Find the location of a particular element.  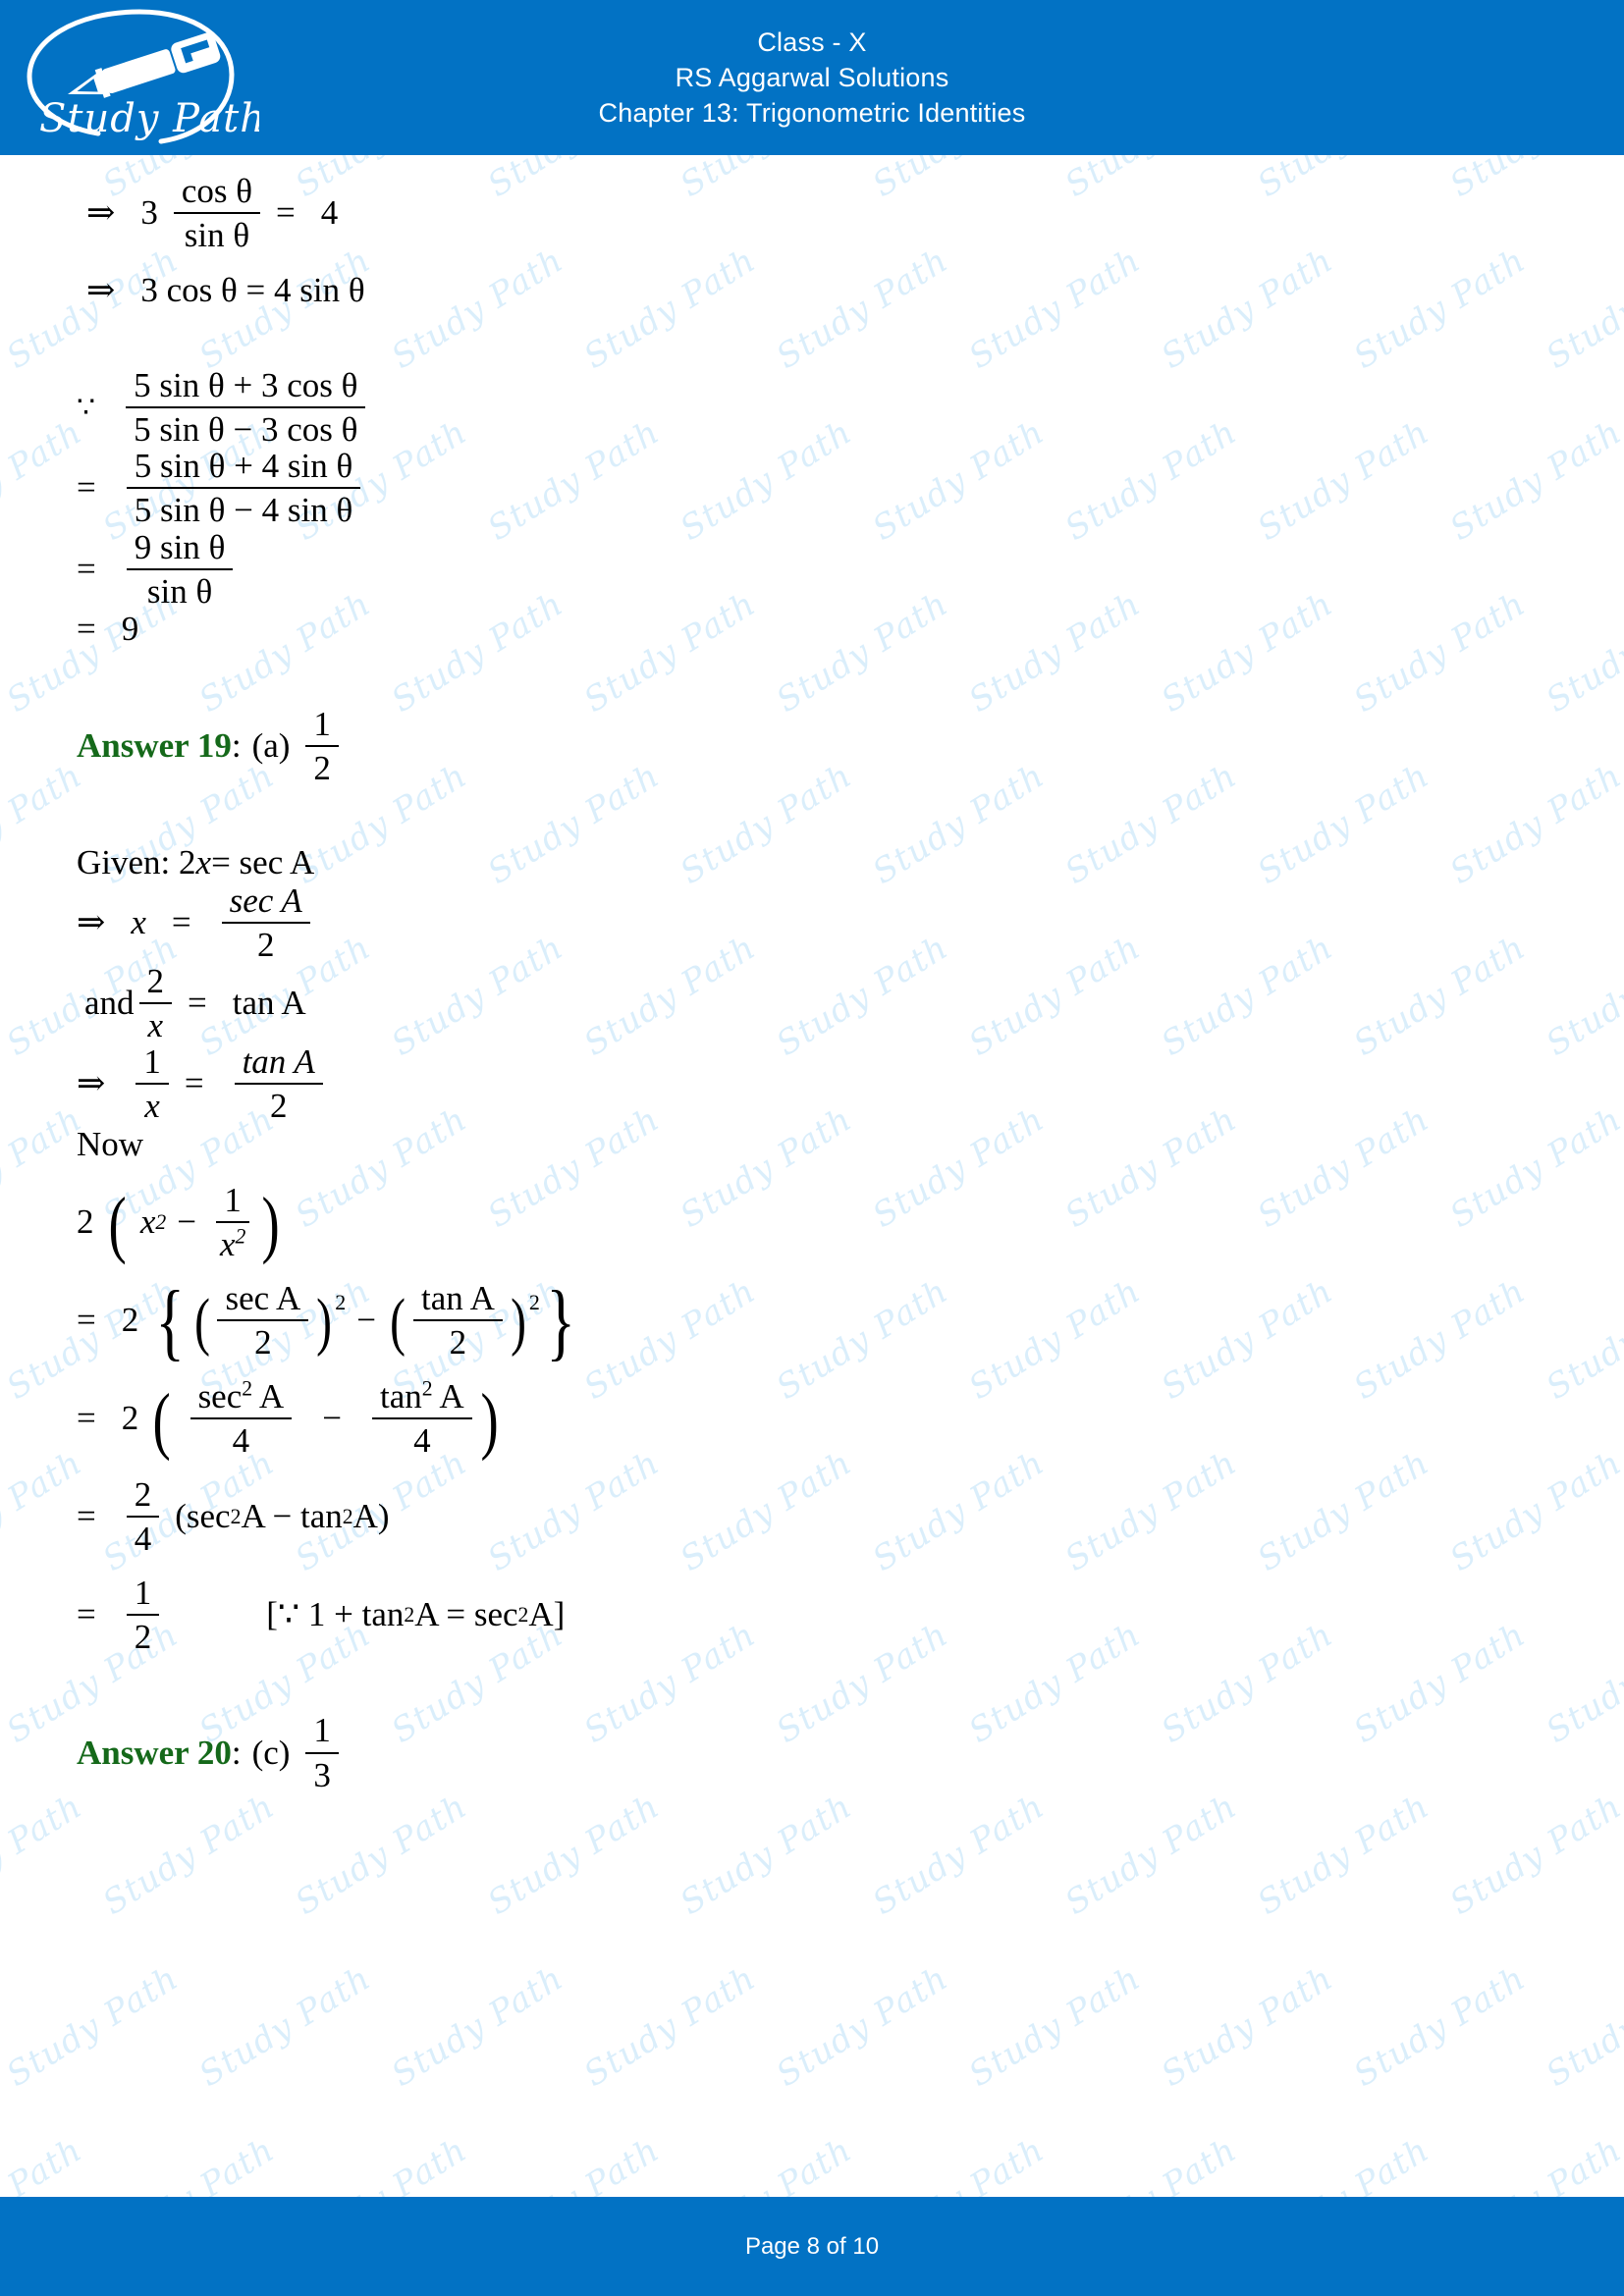

answer-19-colon: : is located at coordinates (236, 745).